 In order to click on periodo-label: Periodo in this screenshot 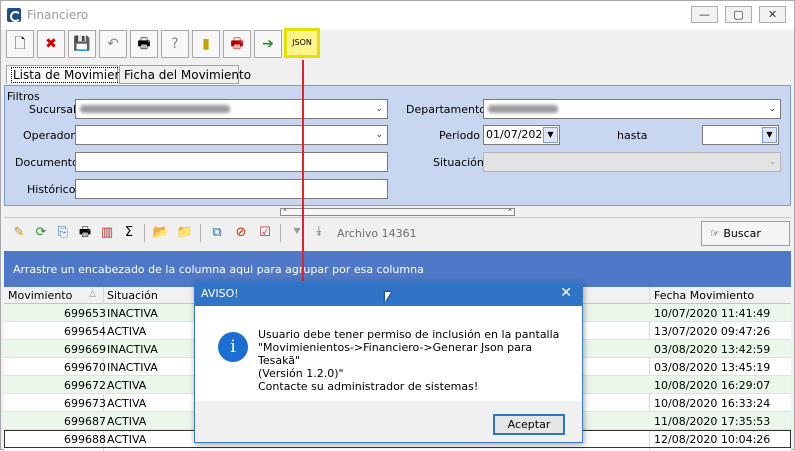, I will do `click(460, 135)`.